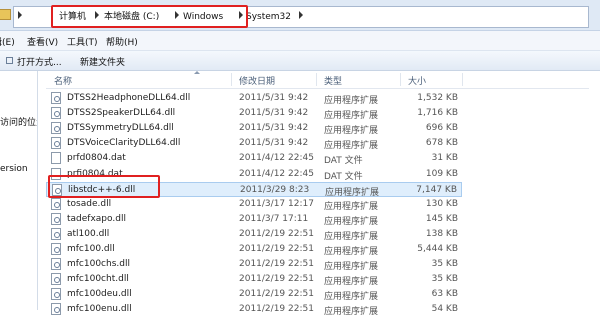 This screenshot has width=600, height=317. Describe the element at coordinates (124, 143) in the screenshot. I see `file-name: DTSVoiceClarityDLL64.dll` at that location.